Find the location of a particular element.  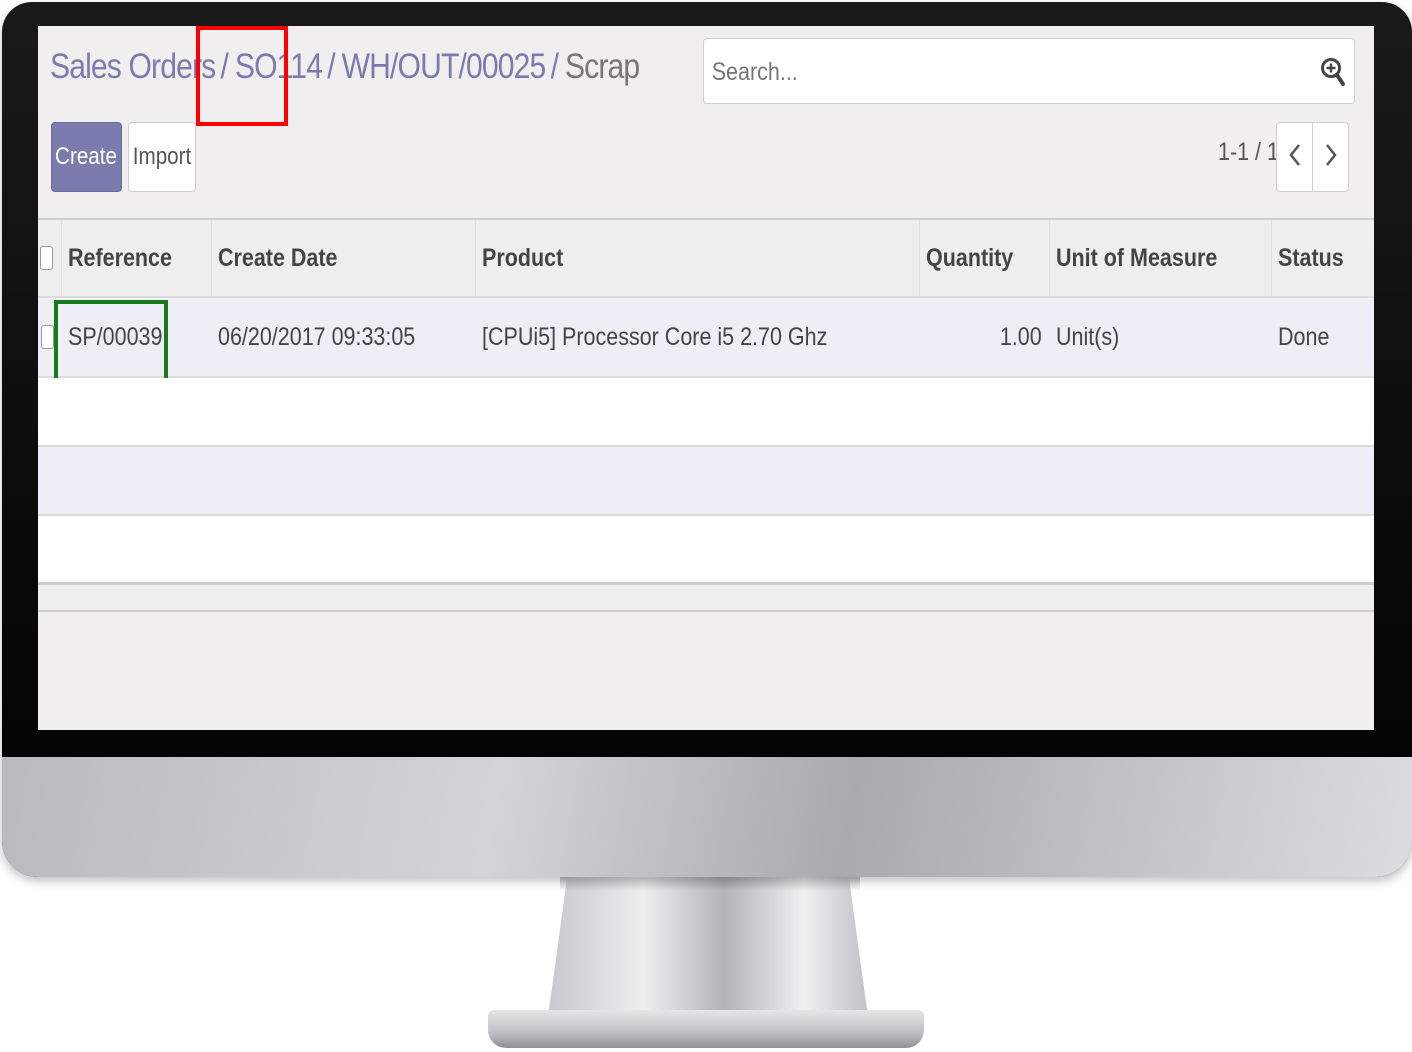

cell-reference-text: SP/00039 is located at coordinates (115, 336).